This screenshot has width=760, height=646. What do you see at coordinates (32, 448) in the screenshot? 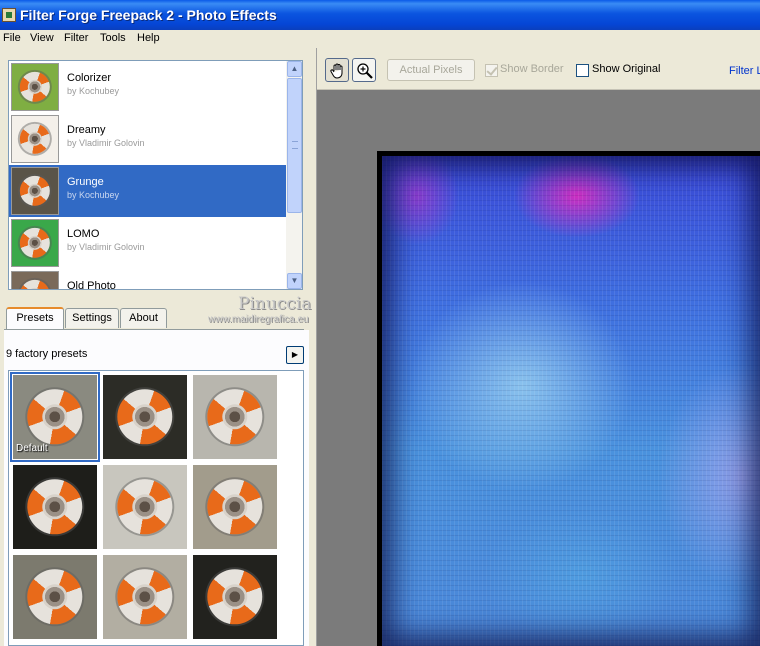
I see `preset-label: Default` at bounding box center [32, 448].